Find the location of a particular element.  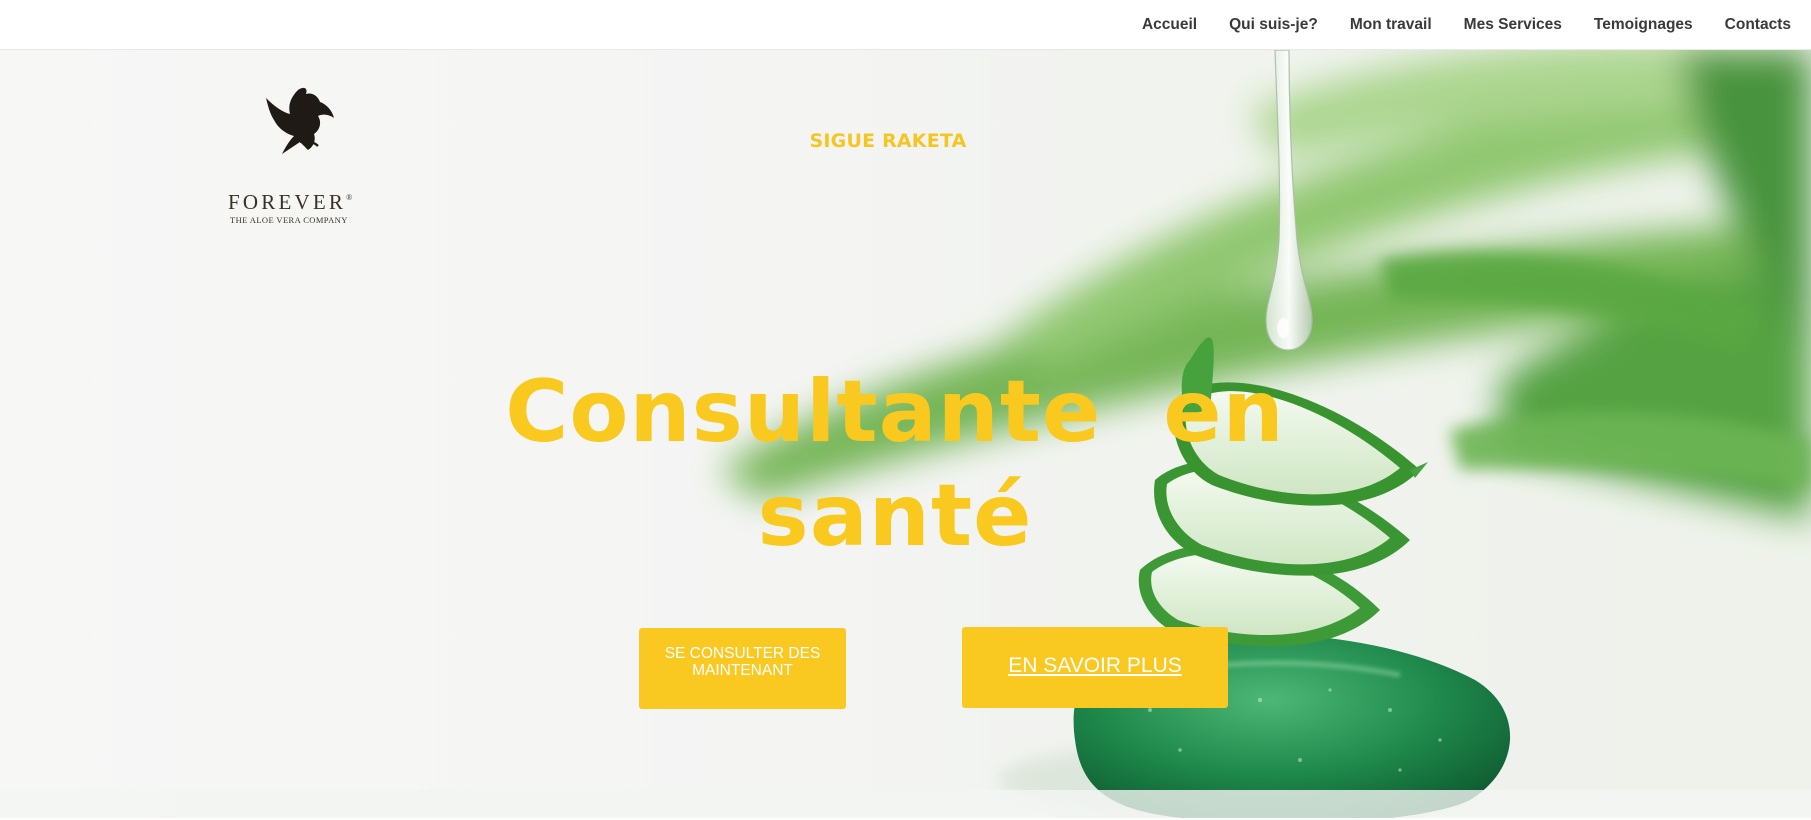

hero-headline-line1: Consultante en is located at coordinates (895, 412).